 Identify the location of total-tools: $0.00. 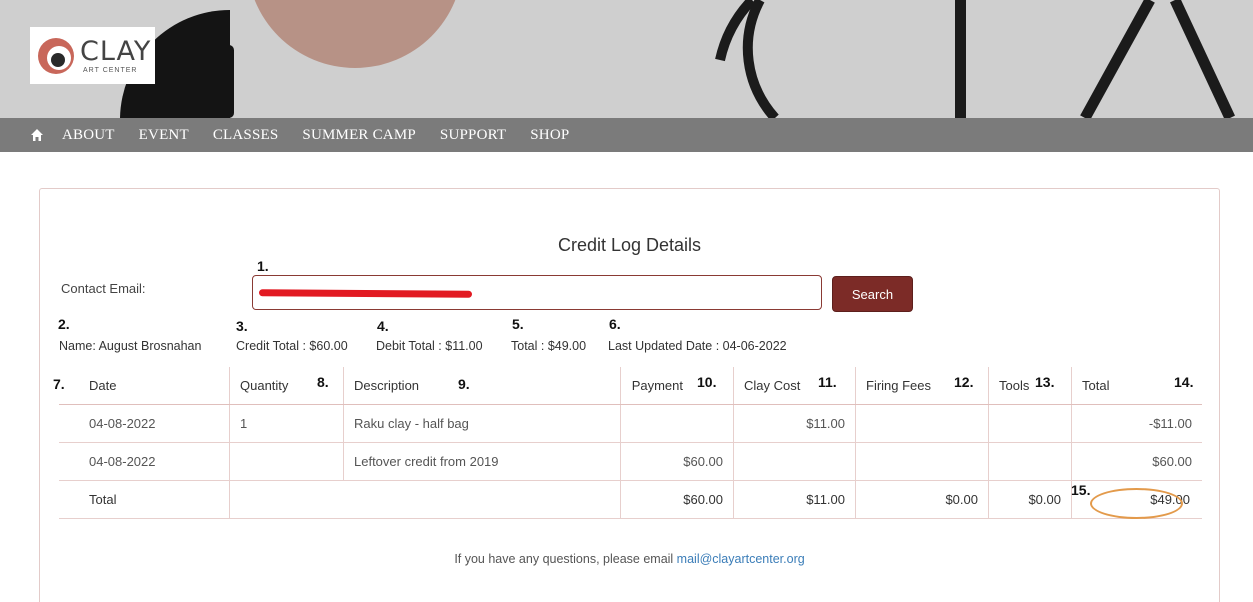
(1030, 499).